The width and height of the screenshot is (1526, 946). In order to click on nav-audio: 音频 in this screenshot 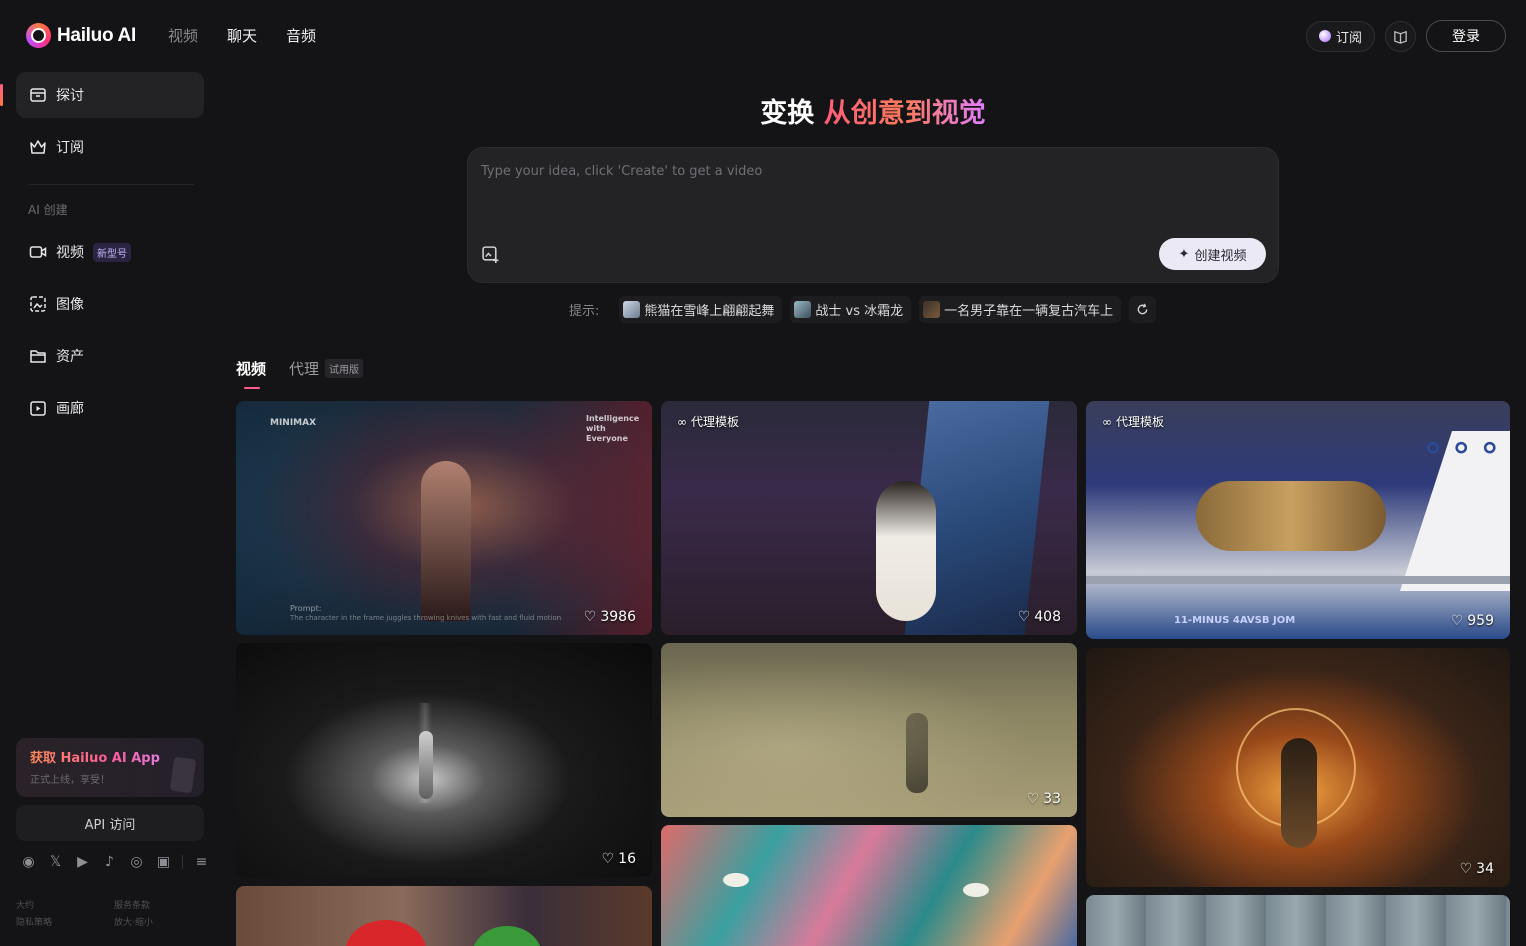, I will do `click(301, 35)`.